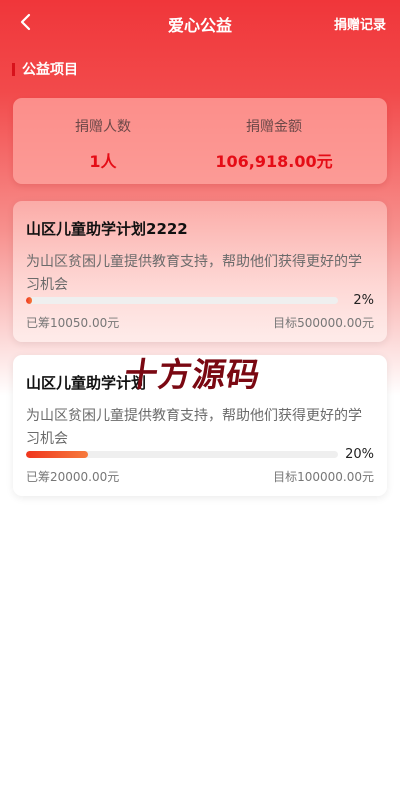  I want to click on target-amount: 目标100000.00元, so click(323, 477).